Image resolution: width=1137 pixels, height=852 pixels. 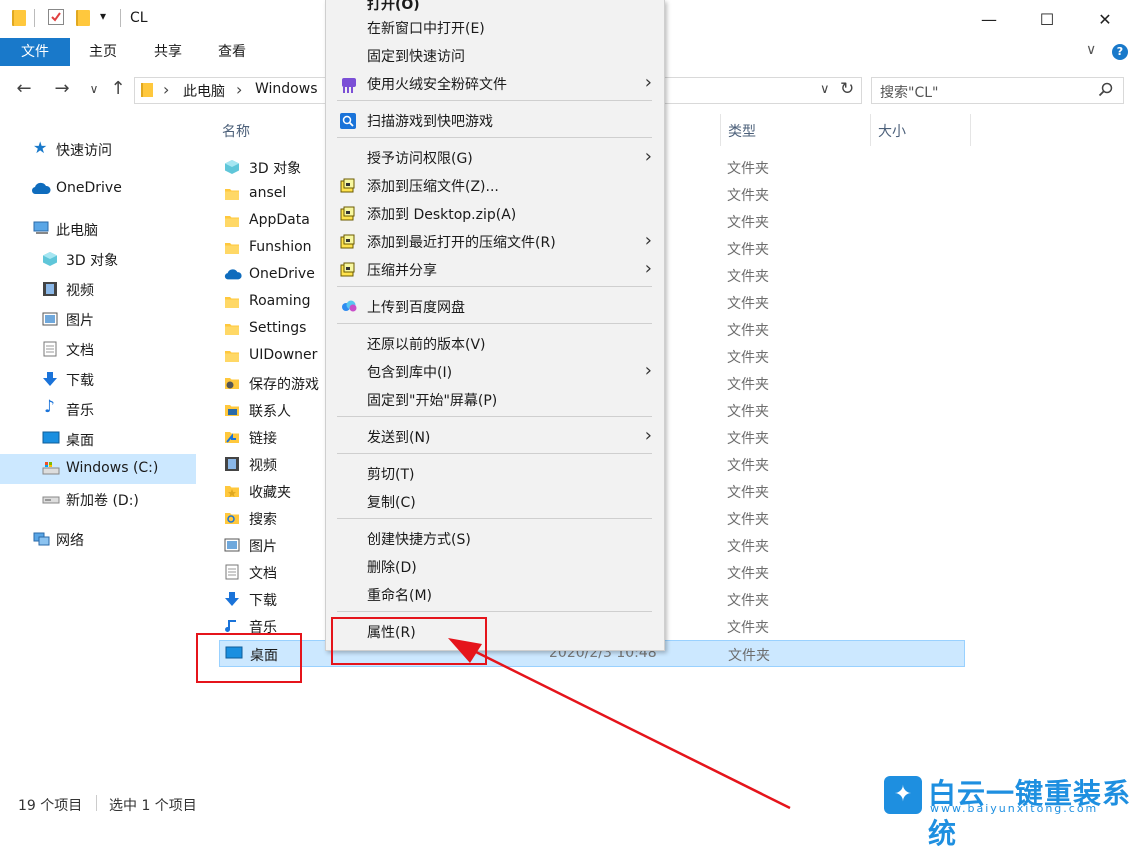 What do you see at coordinates (495, 158) in the screenshot?
I see `context-menu-item: 授予访问权限(G) ›` at bounding box center [495, 158].